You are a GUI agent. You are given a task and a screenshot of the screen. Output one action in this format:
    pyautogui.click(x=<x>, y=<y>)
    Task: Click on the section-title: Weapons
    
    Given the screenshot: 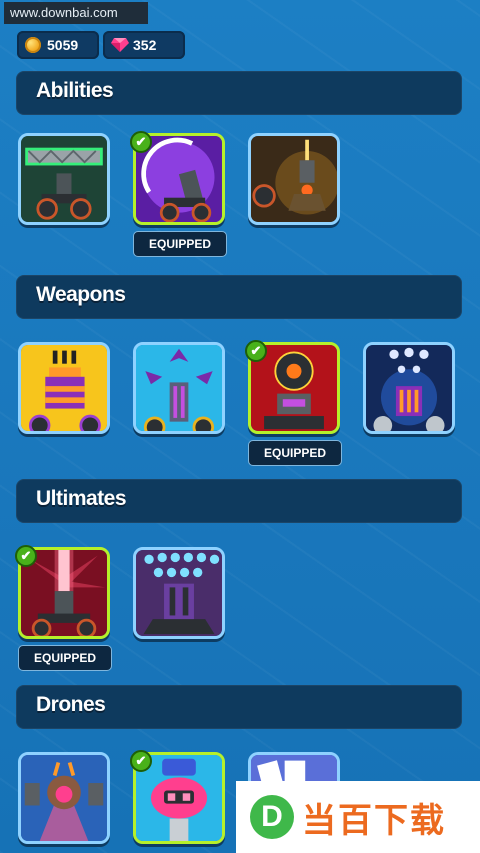 What is the action you would take?
    pyautogui.click(x=81, y=294)
    